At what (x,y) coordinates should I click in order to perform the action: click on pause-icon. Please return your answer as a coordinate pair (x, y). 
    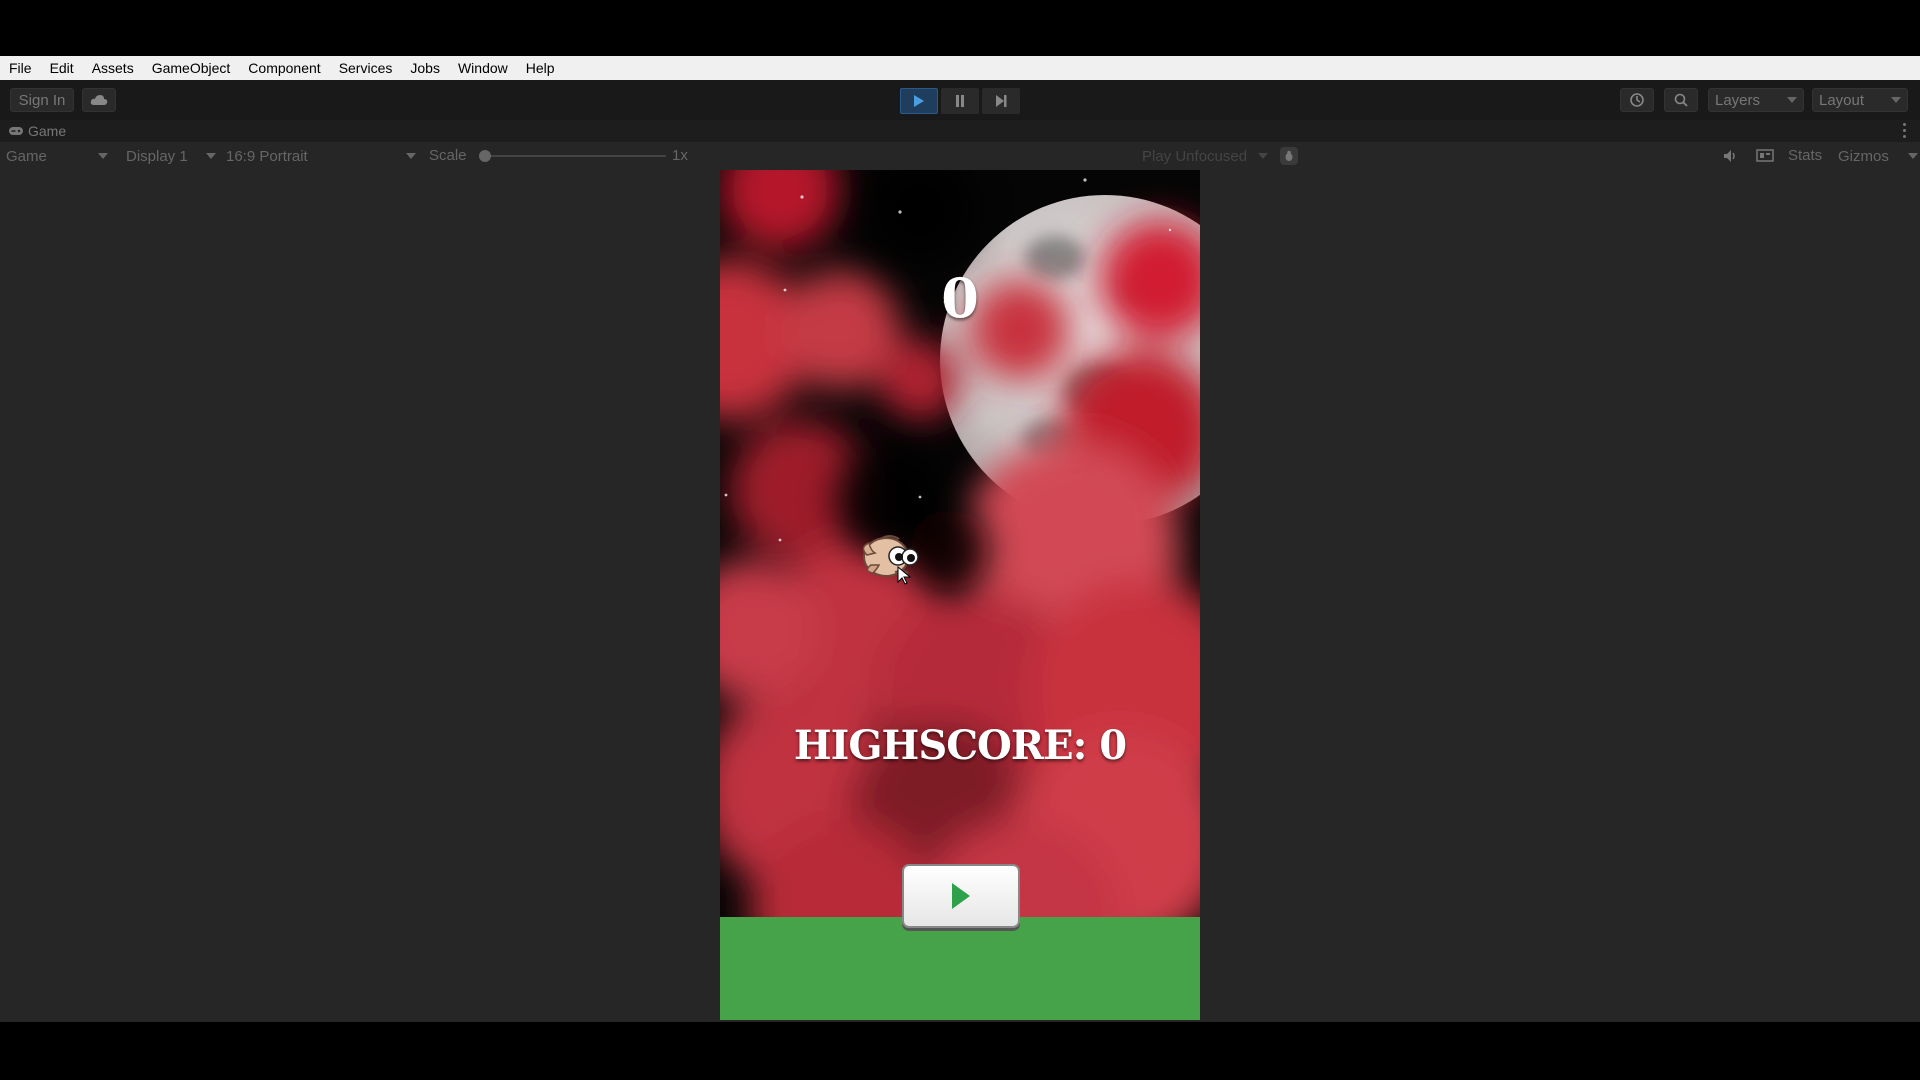
    Looking at the image, I should click on (960, 101).